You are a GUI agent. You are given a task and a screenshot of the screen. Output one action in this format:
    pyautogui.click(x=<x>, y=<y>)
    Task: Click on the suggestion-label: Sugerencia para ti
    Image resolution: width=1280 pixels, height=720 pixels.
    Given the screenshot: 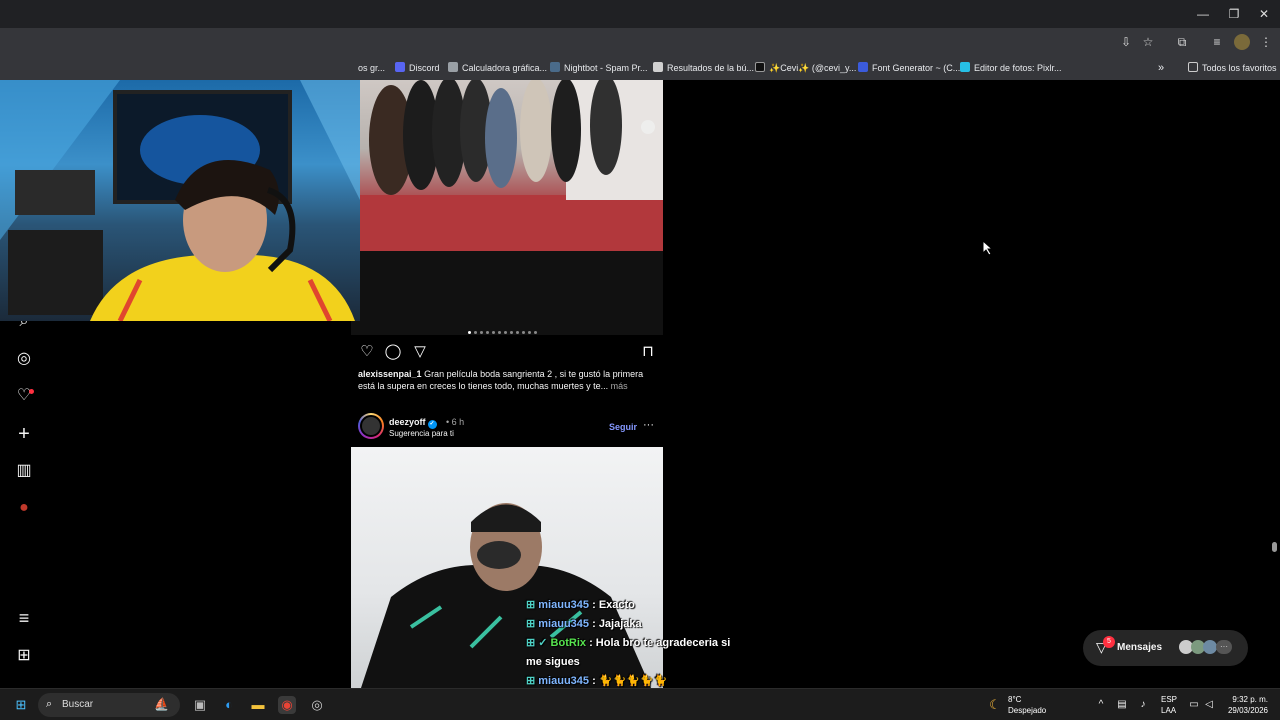 What is the action you would take?
    pyautogui.click(x=421, y=433)
    